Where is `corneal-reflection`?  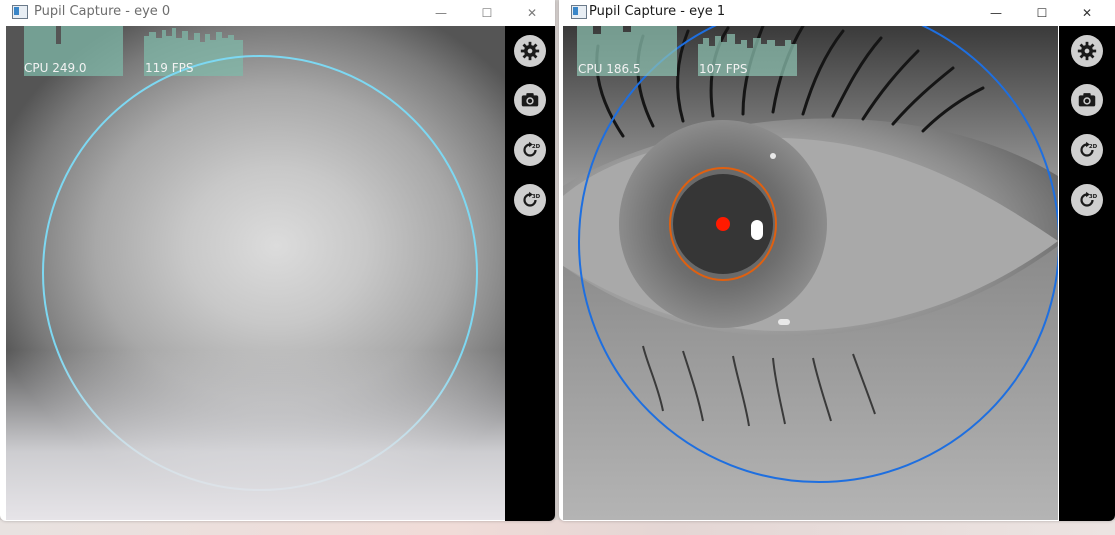 corneal-reflection is located at coordinates (757, 230).